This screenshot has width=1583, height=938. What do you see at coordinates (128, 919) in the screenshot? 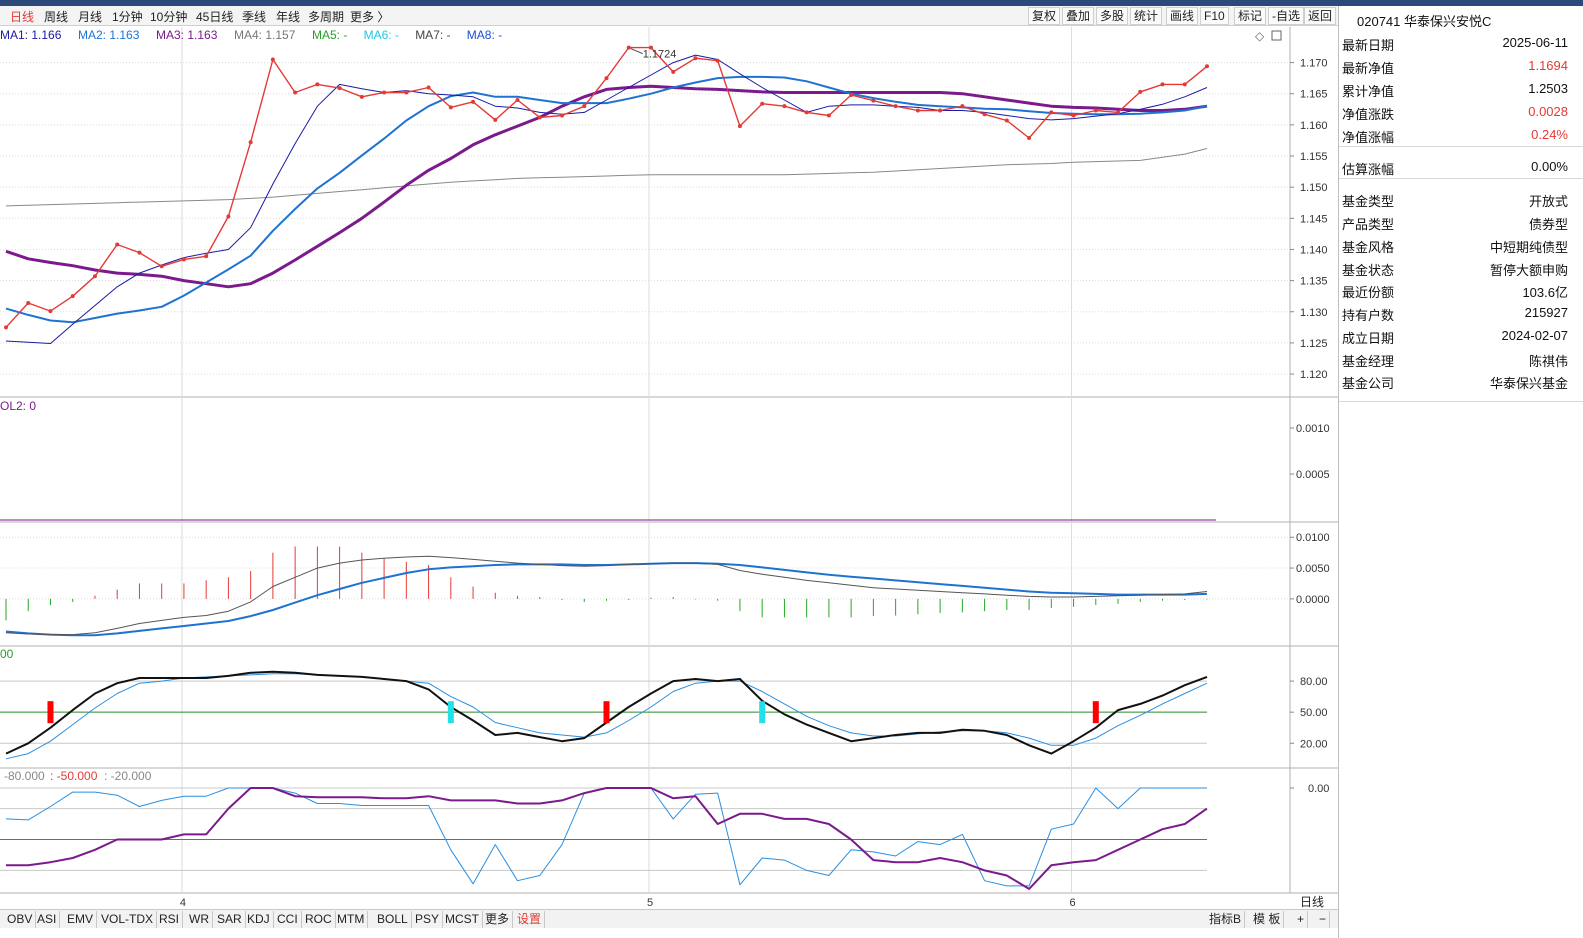
I see `indicator-tab-3: VOL-TDX` at bounding box center [128, 919].